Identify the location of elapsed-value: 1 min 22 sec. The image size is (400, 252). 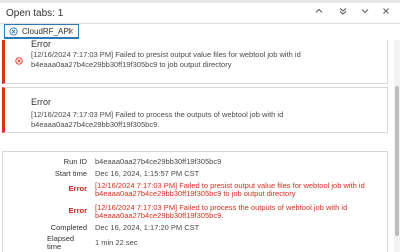
(116, 242).